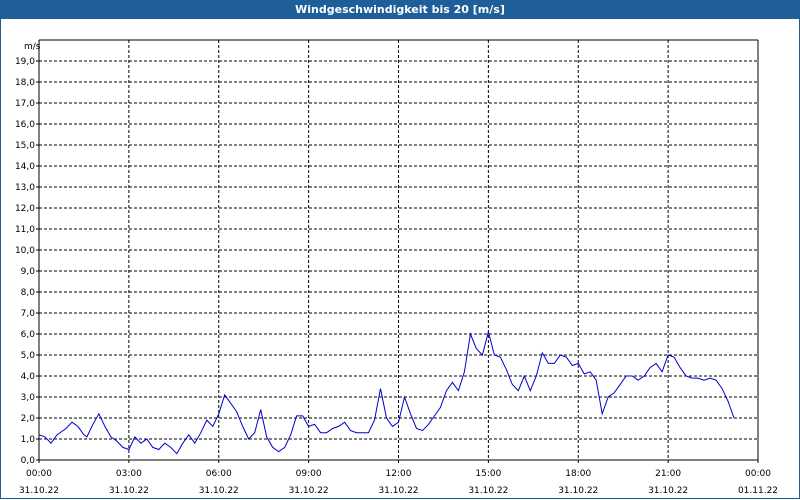  Describe the element at coordinates (28, 461) in the screenshot. I see `y-tick-label: 0,0` at that location.